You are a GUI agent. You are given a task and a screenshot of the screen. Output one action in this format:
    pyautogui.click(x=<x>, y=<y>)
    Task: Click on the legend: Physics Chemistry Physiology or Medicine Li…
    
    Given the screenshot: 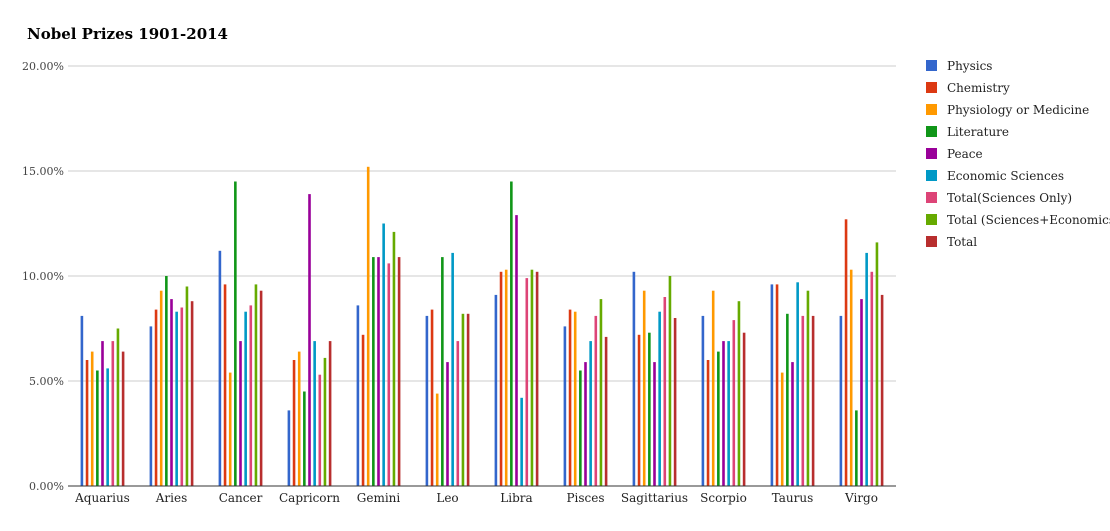 What is the action you would take?
    pyautogui.click(x=1018, y=154)
    